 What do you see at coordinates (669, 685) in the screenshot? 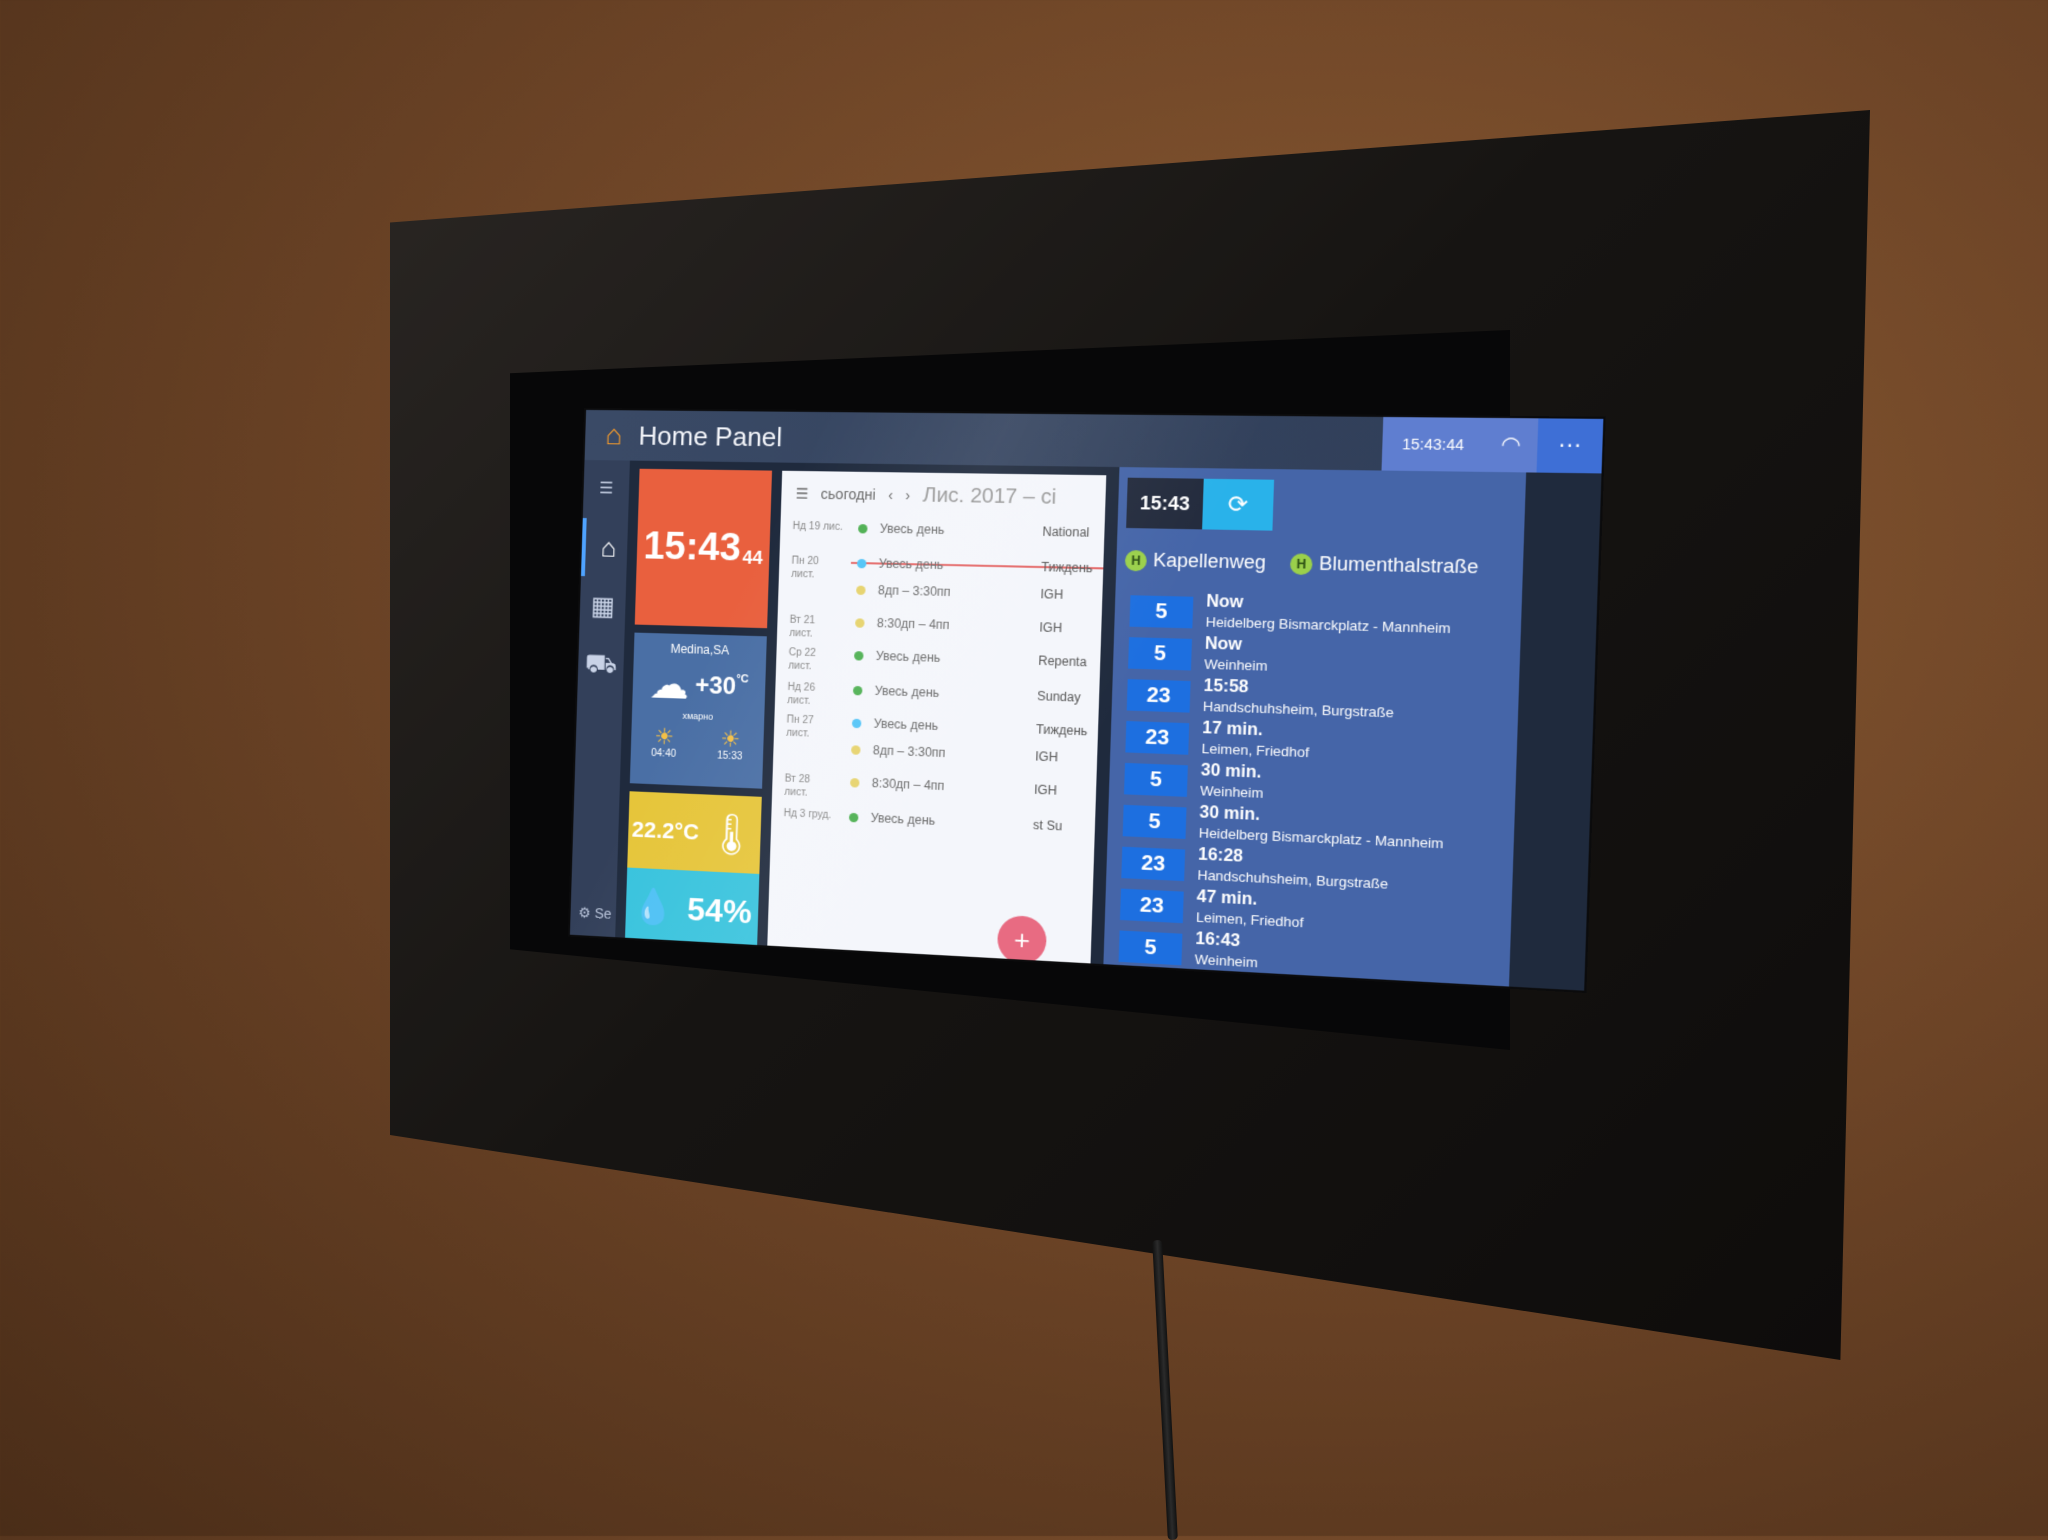
I see `cloud-icon: ☁` at bounding box center [669, 685].